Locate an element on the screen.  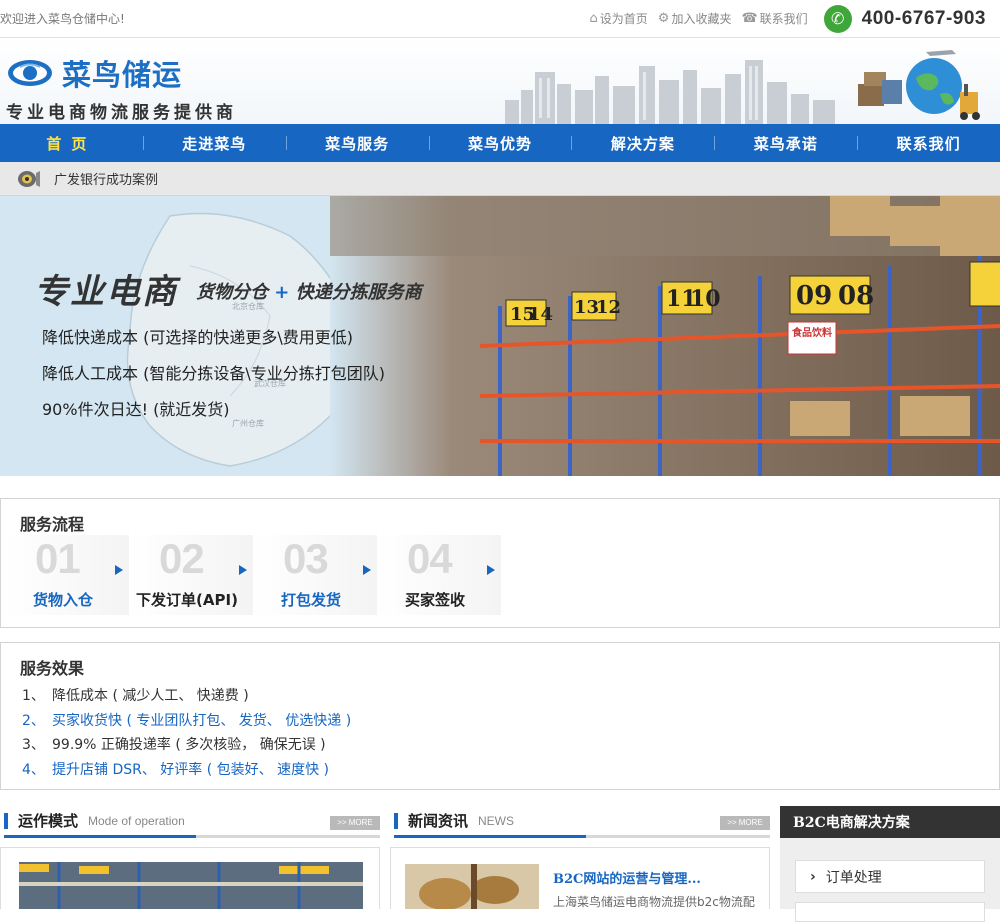
logo: 菜鸟储运 is located at coordinates (94, 73).